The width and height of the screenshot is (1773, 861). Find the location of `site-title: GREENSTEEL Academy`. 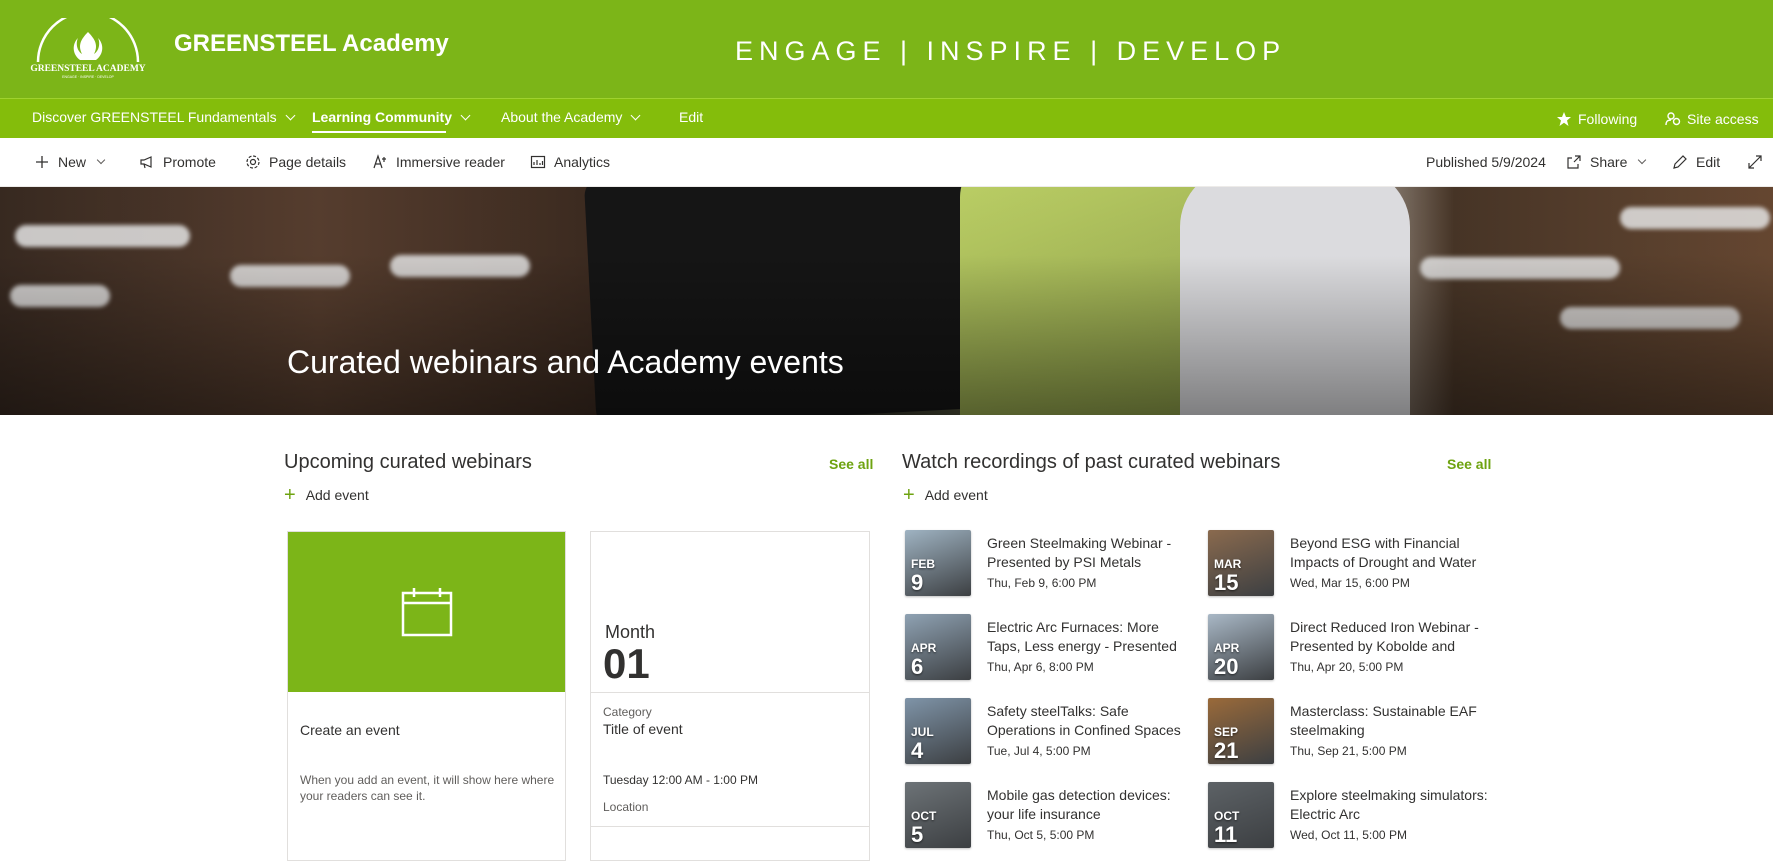

site-title: GREENSTEEL Academy is located at coordinates (311, 44).